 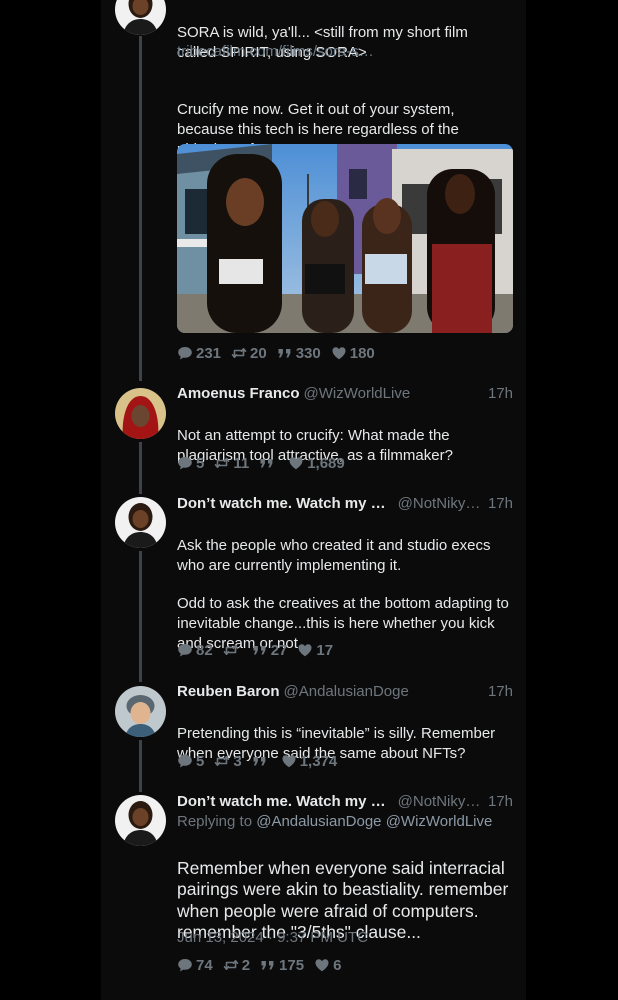 I want to click on like-button: 17, so click(x=315, y=650).